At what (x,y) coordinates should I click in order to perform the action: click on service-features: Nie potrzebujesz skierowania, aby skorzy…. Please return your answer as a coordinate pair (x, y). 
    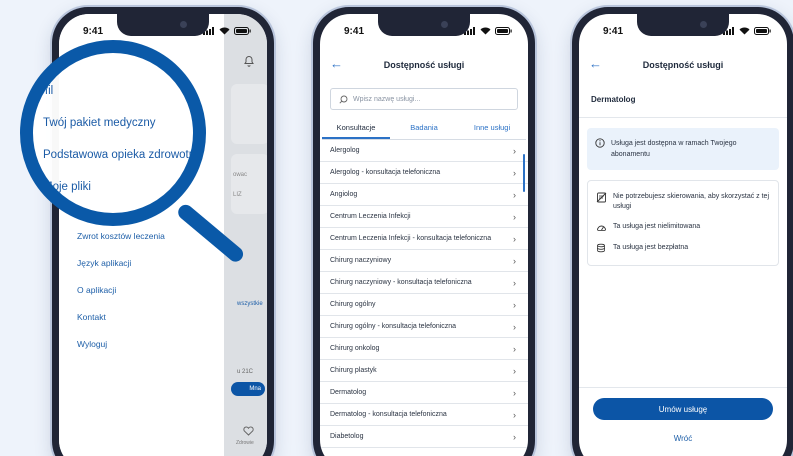
    Looking at the image, I should click on (683, 223).